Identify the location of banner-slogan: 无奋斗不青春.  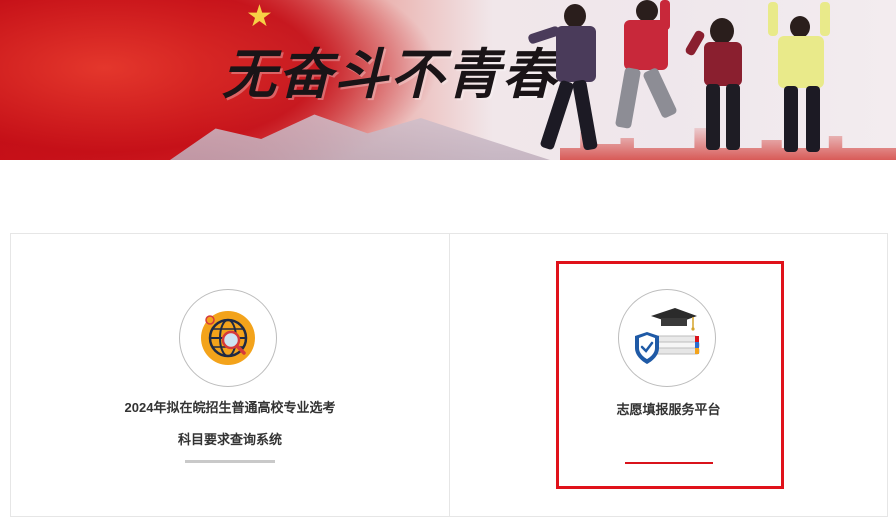
(390, 74).